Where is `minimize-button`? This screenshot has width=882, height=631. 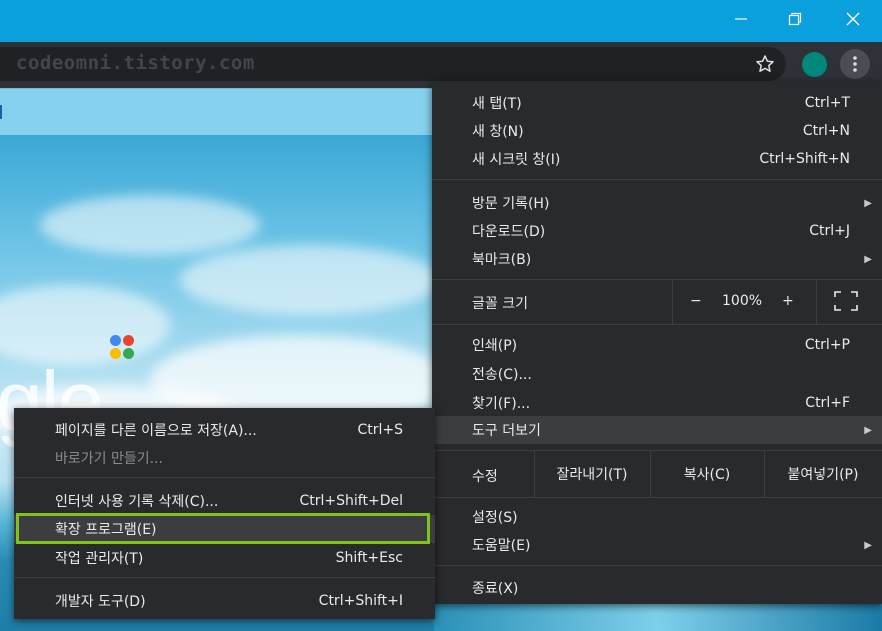 minimize-button is located at coordinates (741, 19).